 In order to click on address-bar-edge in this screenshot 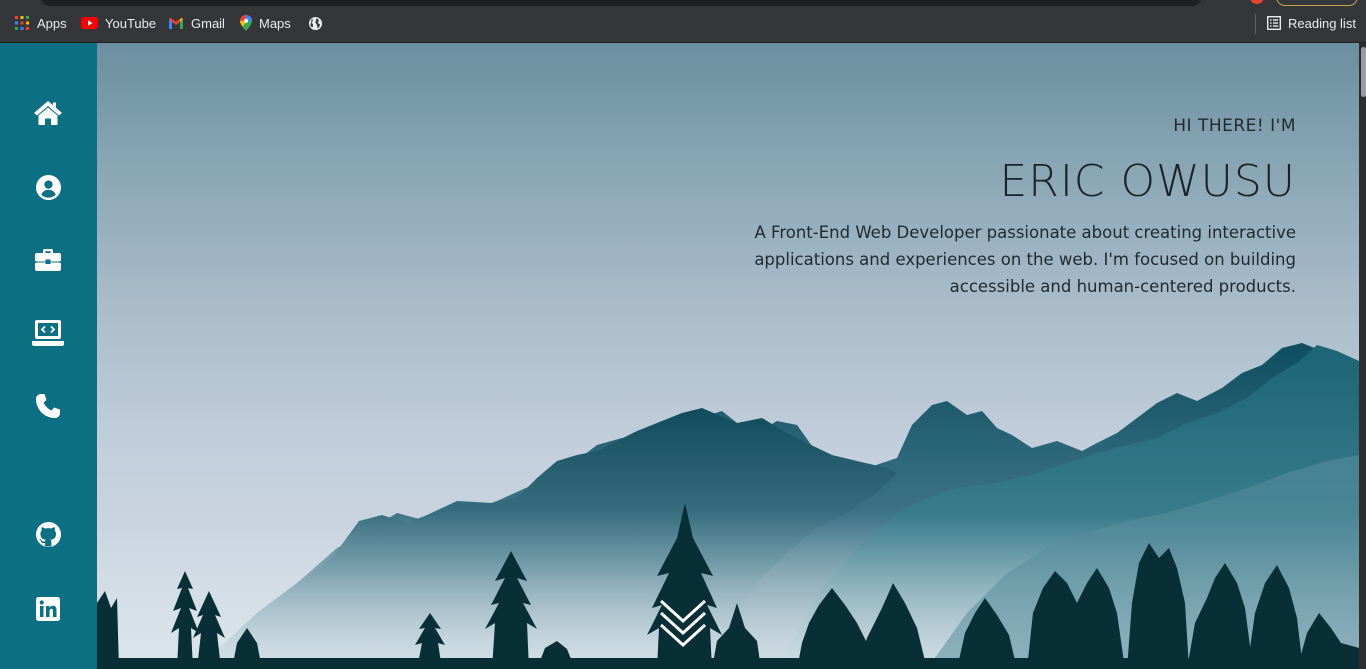, I will do `click(621, 3)`.